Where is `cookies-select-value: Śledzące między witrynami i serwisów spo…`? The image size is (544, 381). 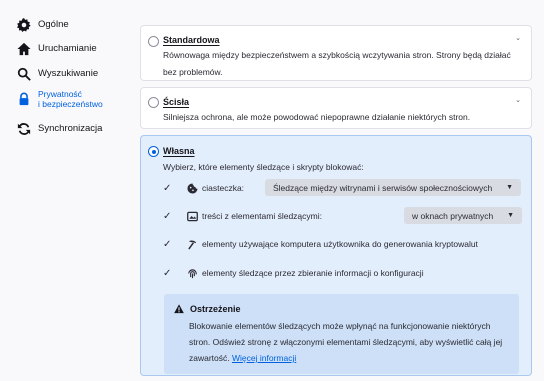 cookies-select-value: Śledzące między witrynami i serwisów spo… is located at coordinates (383, 187).